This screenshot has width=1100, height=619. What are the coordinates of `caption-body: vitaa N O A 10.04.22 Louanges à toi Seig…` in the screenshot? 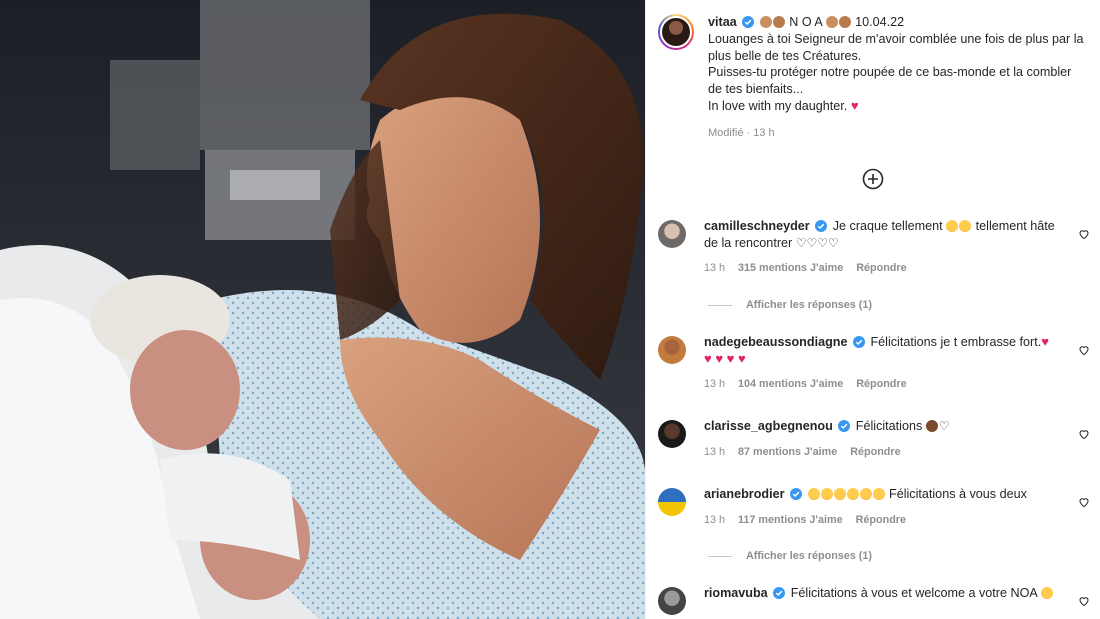 It's located at (898, 78).